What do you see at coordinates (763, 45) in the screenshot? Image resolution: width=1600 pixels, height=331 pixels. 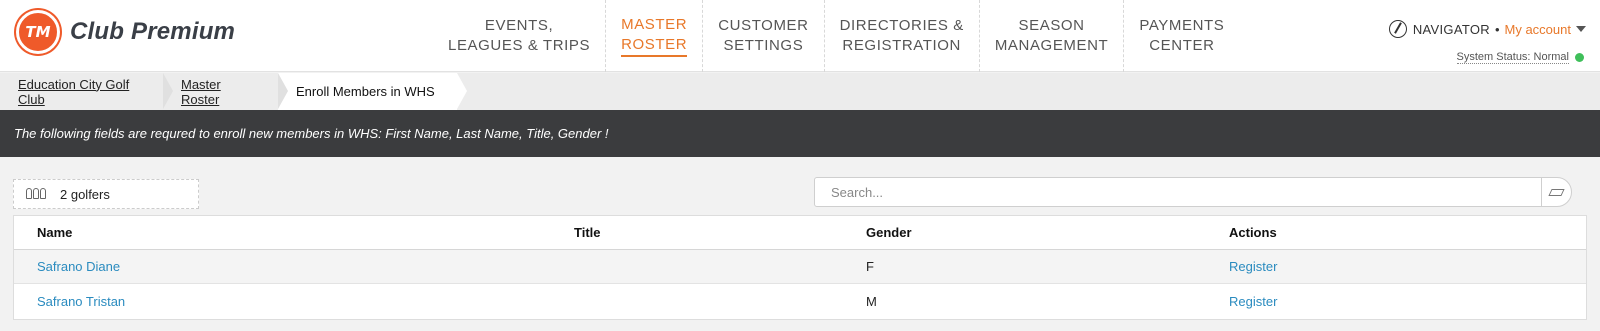 I see `nav-label-line2: SETTINGS` at bounding box center [763, 45].